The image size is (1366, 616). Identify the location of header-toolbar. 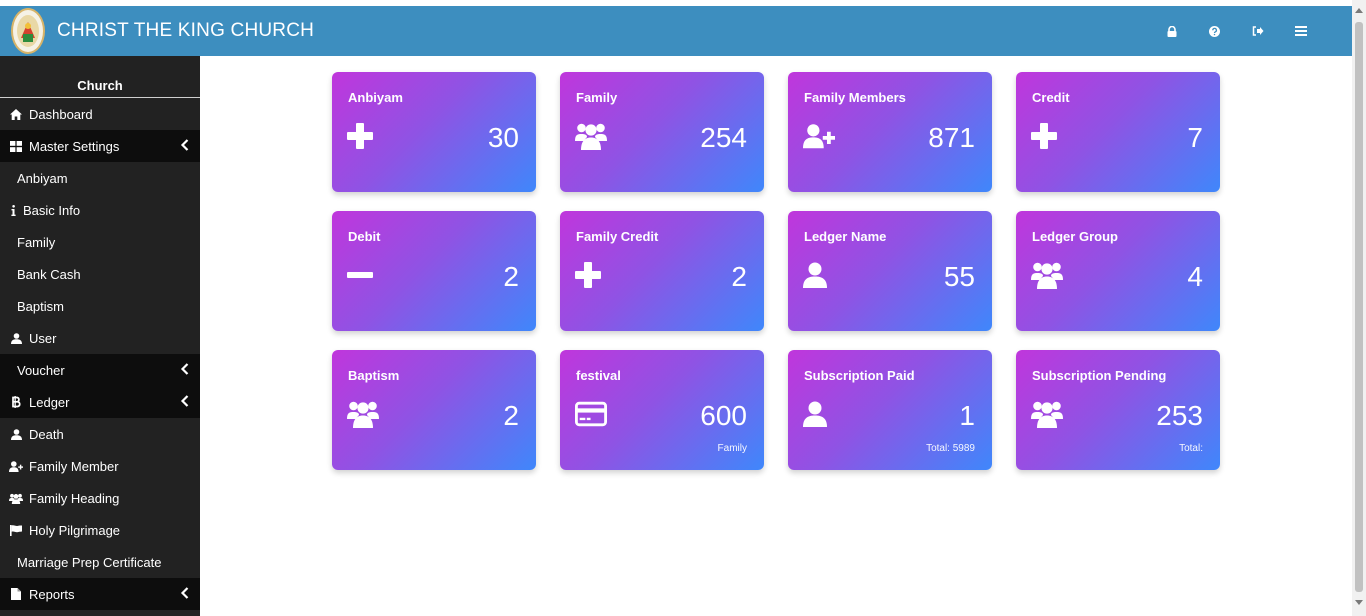
(1236, 31).